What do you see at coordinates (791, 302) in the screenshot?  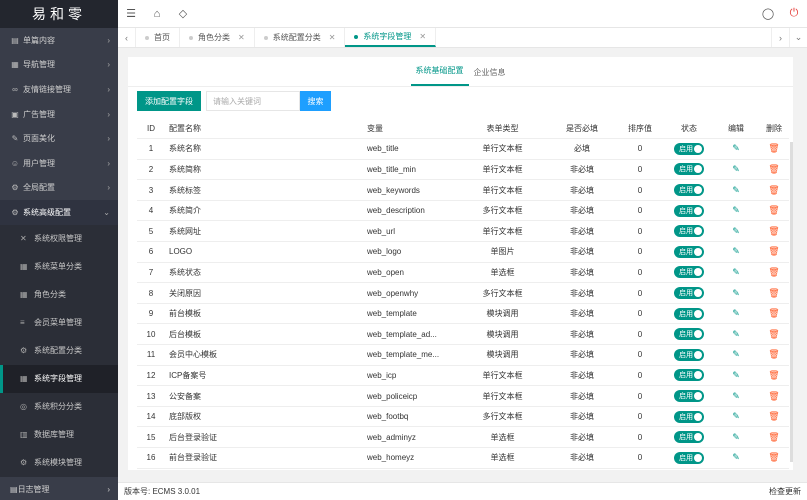 I see `table-scrollbar` at bounding box center [791, 302].